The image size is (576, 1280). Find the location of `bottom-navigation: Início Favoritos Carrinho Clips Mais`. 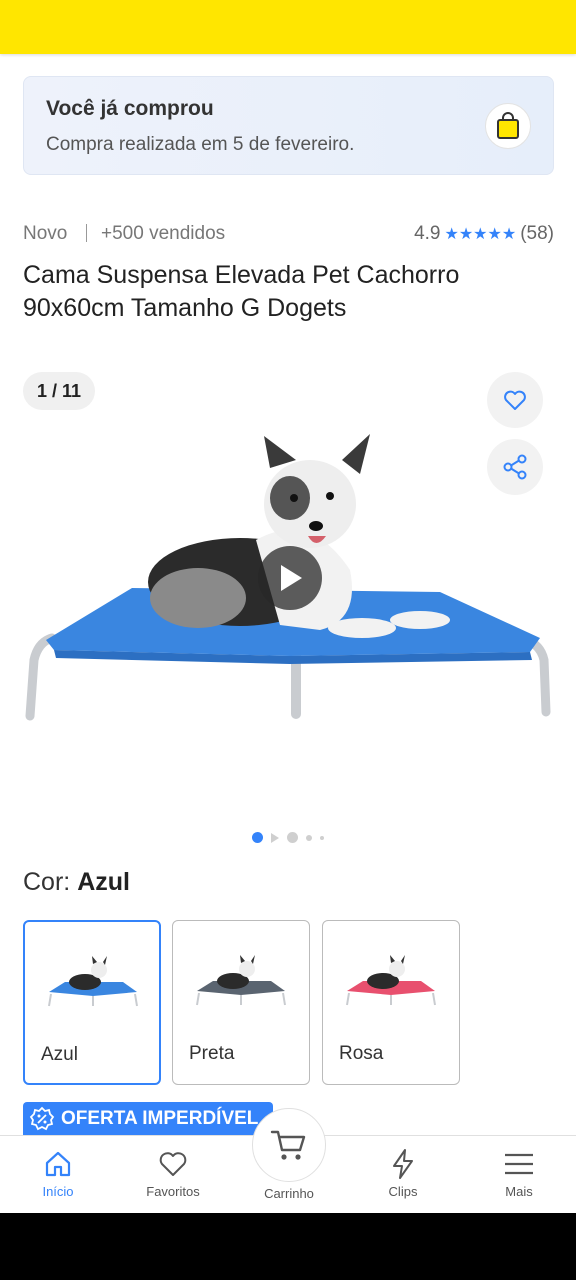

bottom-navigation: Início Favoritos Carrinho Clips Mais is located at coordinates (288, 1161).